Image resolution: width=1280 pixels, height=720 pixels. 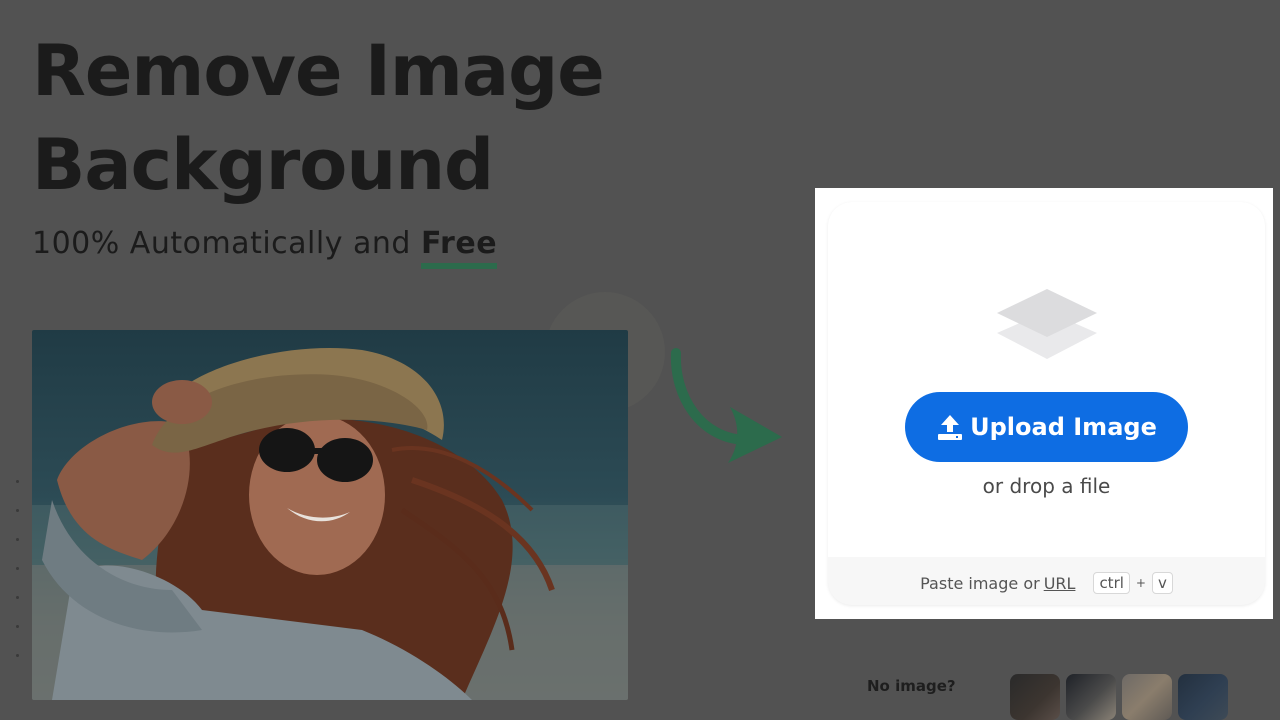 What do you see at coordinates (1203, 697) in the screenshot?
I see `sample-image-car` at bounding box center [1203, 697].